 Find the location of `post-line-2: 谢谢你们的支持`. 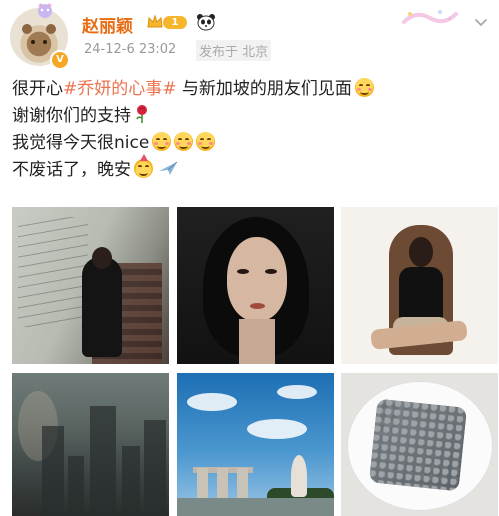

post-line-2: 谢谢你们的支持 is located at coordinates (81, 116).